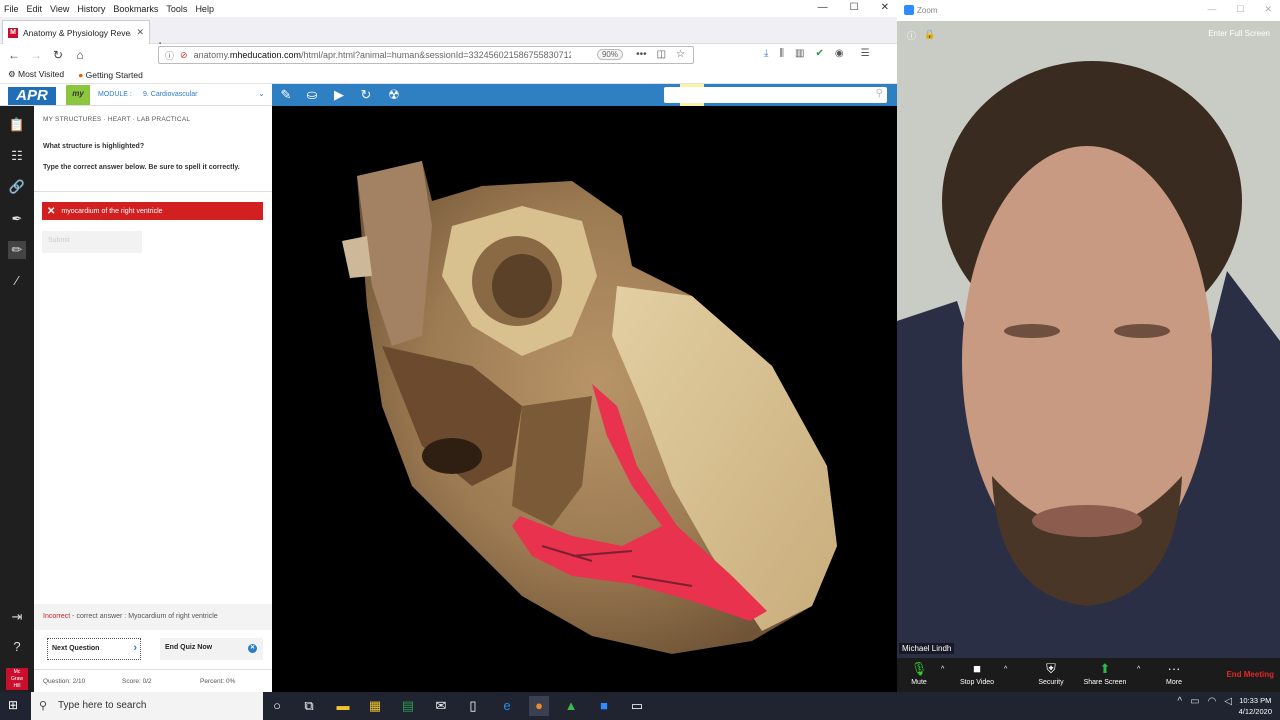 The height and width of the screenshot is (720, 1280). What do you see at coordinates (366, 95) in the screenshot?
I see `rotate-icon: ↻` at bounding box center [366, 95].